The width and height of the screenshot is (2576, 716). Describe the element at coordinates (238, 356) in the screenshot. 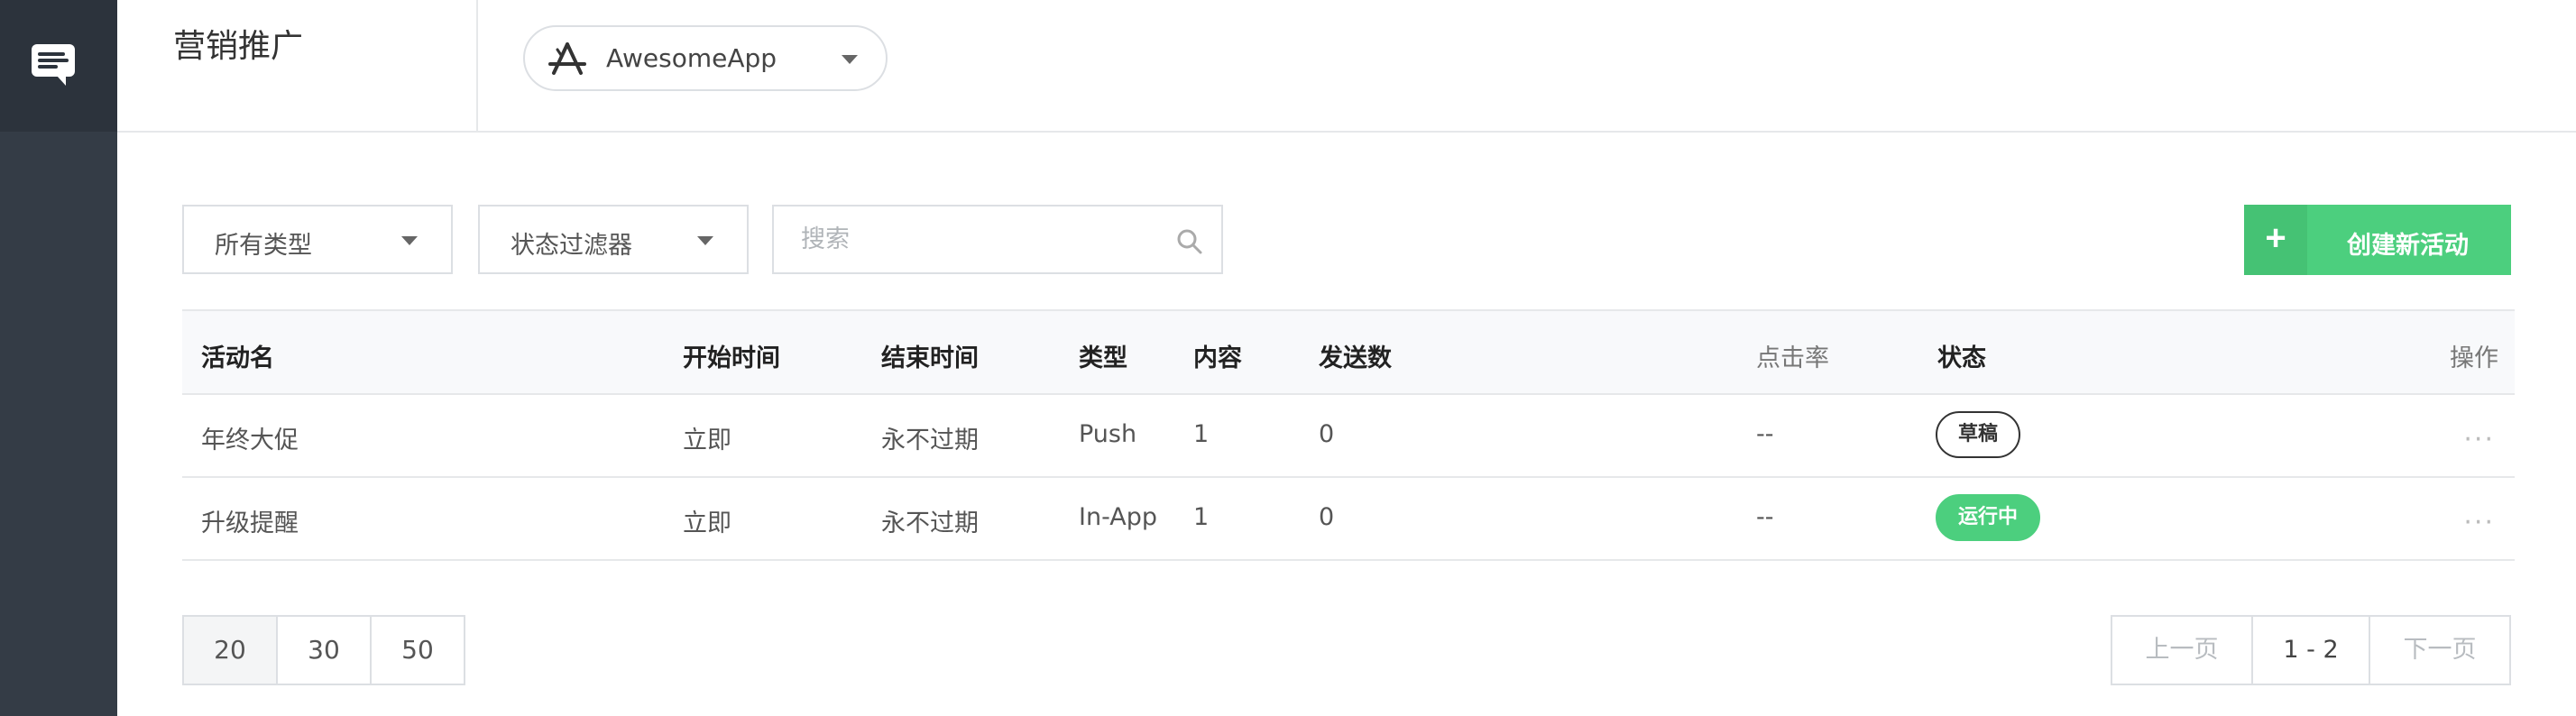

I see `column-header-name: 活动名` at that location.